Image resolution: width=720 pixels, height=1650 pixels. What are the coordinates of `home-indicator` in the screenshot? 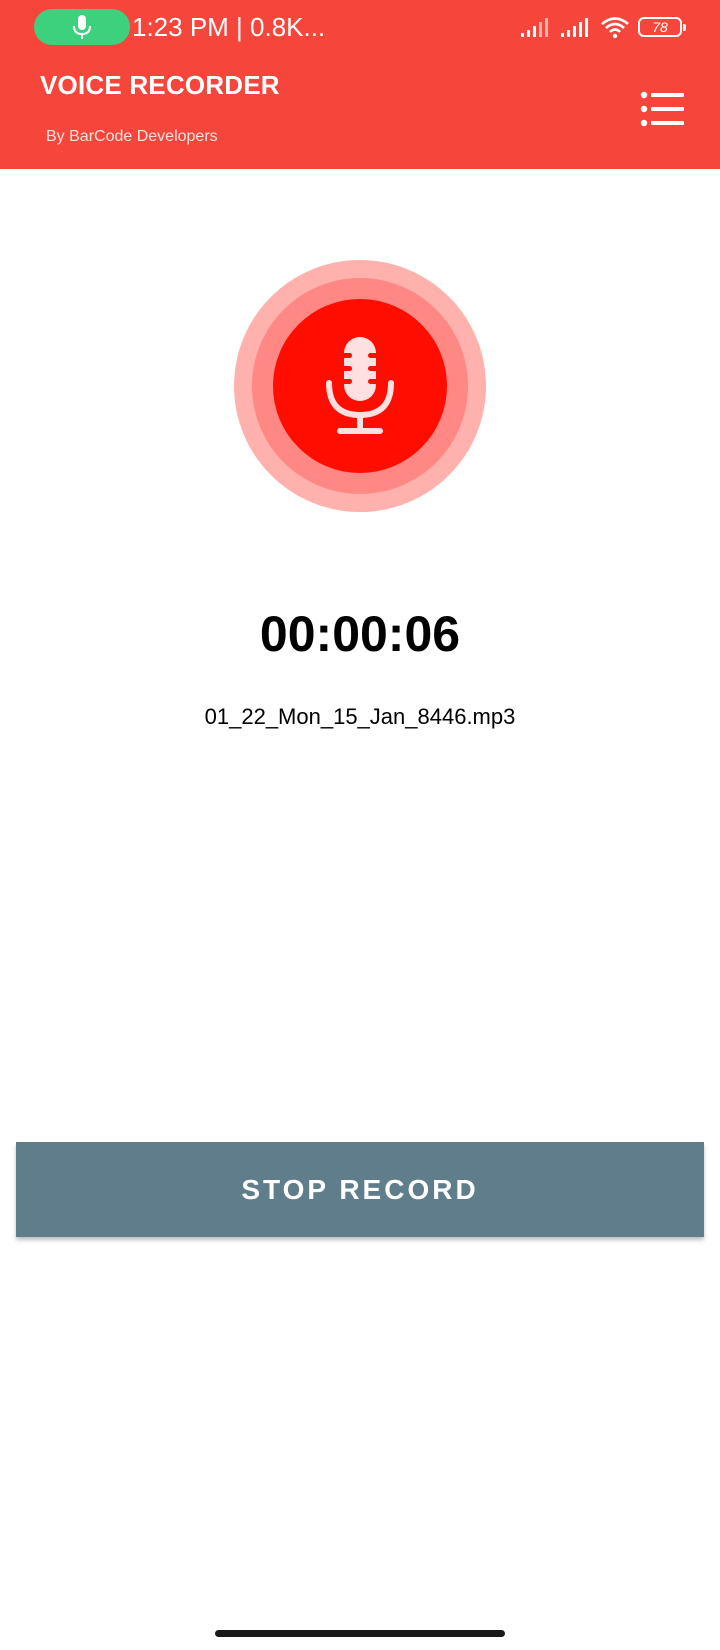 It's located at (360, 1633).